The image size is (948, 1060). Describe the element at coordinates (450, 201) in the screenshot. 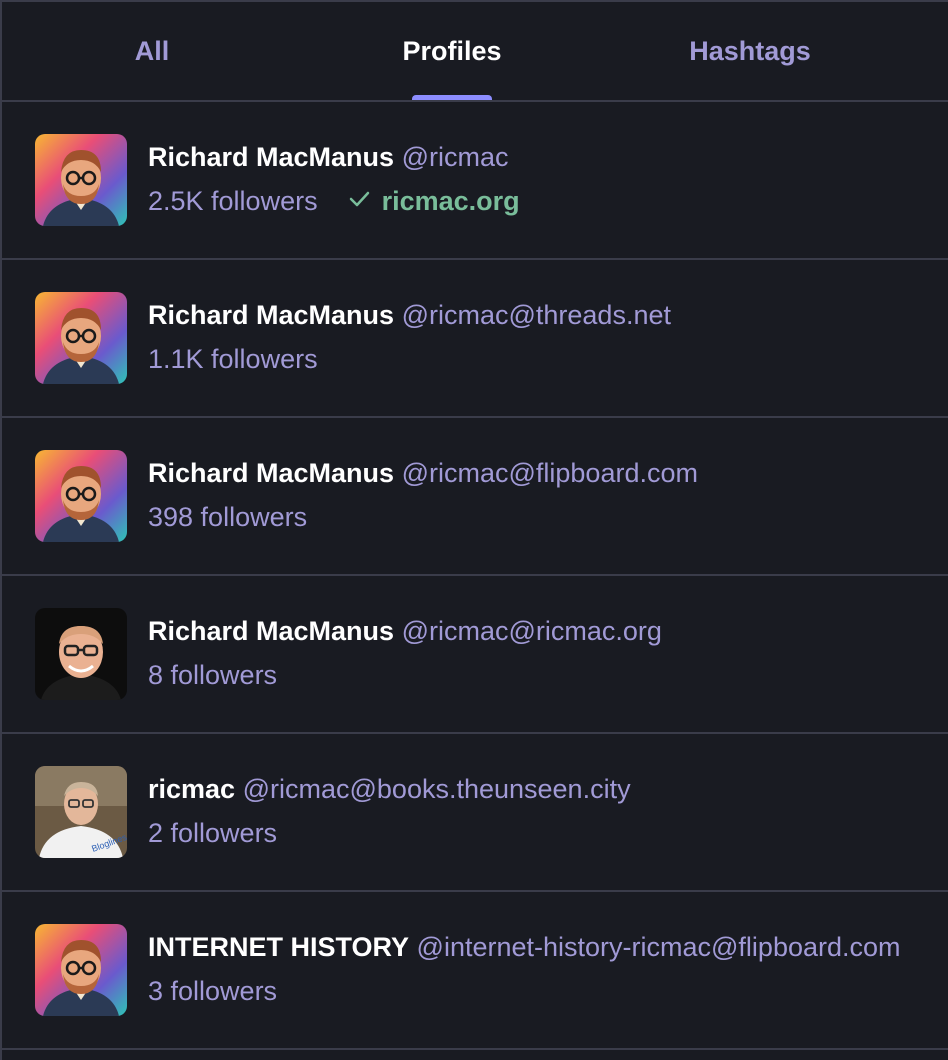

I see `verified-link-text: ricmac.org` at that location.